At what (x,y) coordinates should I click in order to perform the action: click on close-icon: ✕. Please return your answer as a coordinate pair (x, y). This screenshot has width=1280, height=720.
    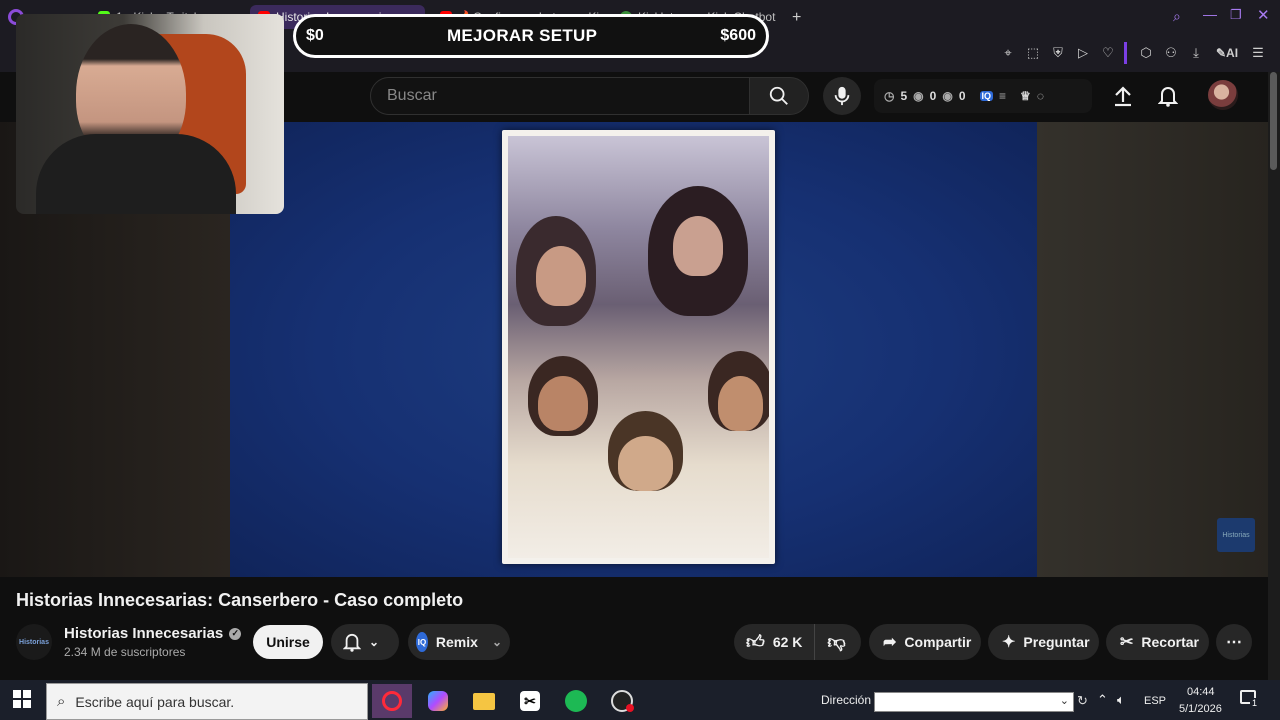
    Looking at the image, I should click on (1263, 15).